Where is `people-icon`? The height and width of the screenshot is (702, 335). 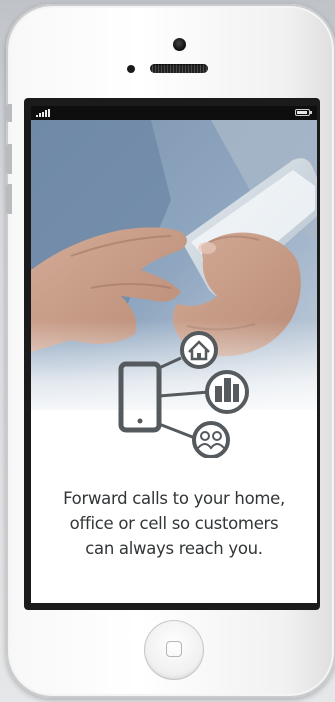 people-icon is located at coordinates (211, 439).